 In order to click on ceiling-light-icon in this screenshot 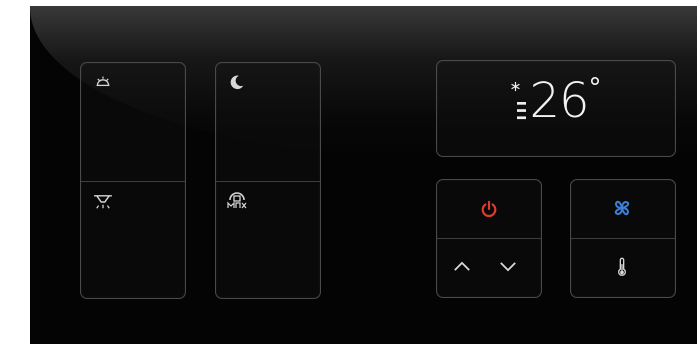, I will do `click(103, 202)`.